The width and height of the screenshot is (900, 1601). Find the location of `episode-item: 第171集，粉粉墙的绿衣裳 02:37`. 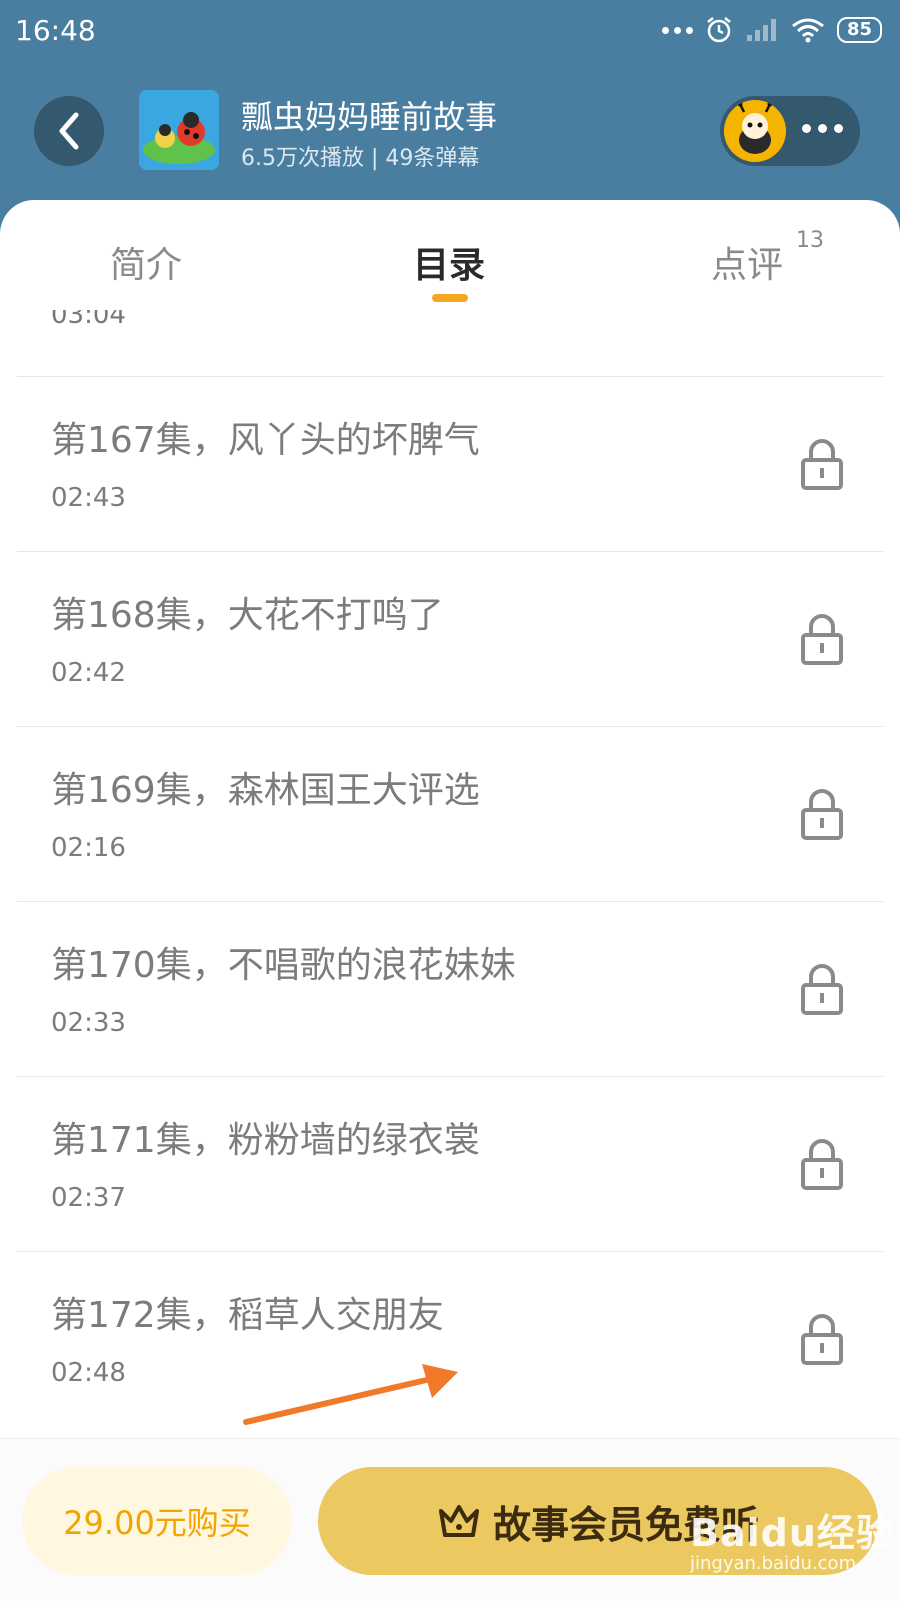

episode-item: 第171集，粉粉墙的绿衣裳 02:37 is located at coordinates (450, 1163).